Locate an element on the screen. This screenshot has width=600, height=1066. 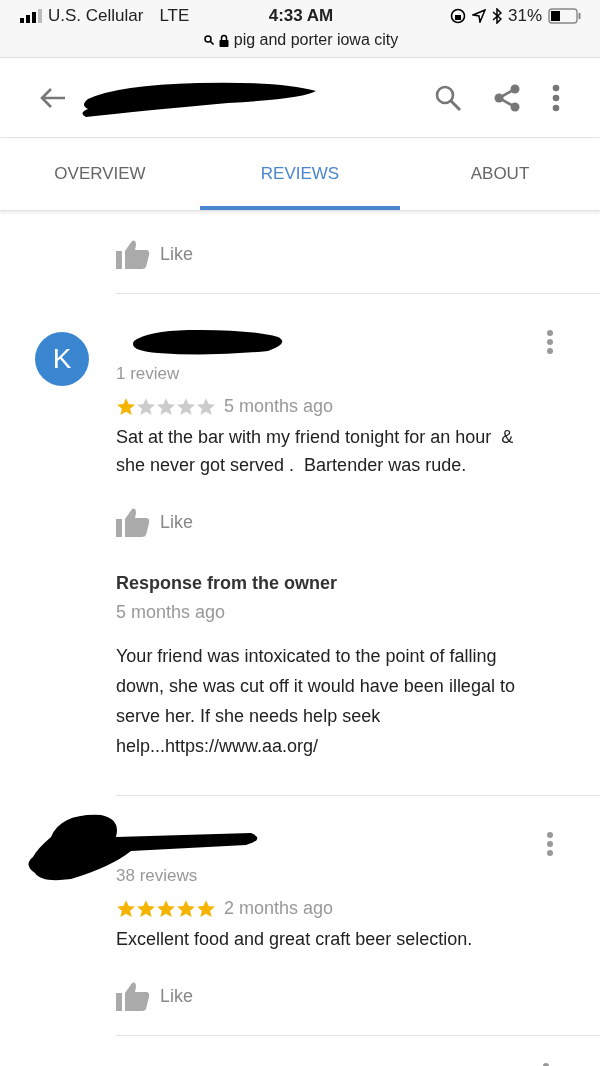
tab: OVERVIEW is located at coordinates (100, 174).